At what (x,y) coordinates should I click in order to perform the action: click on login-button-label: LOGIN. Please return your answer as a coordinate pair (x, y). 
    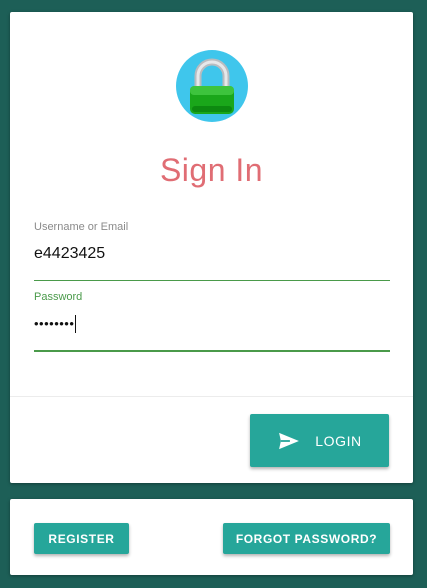
    Looking at the image, I should click on (338, 440).